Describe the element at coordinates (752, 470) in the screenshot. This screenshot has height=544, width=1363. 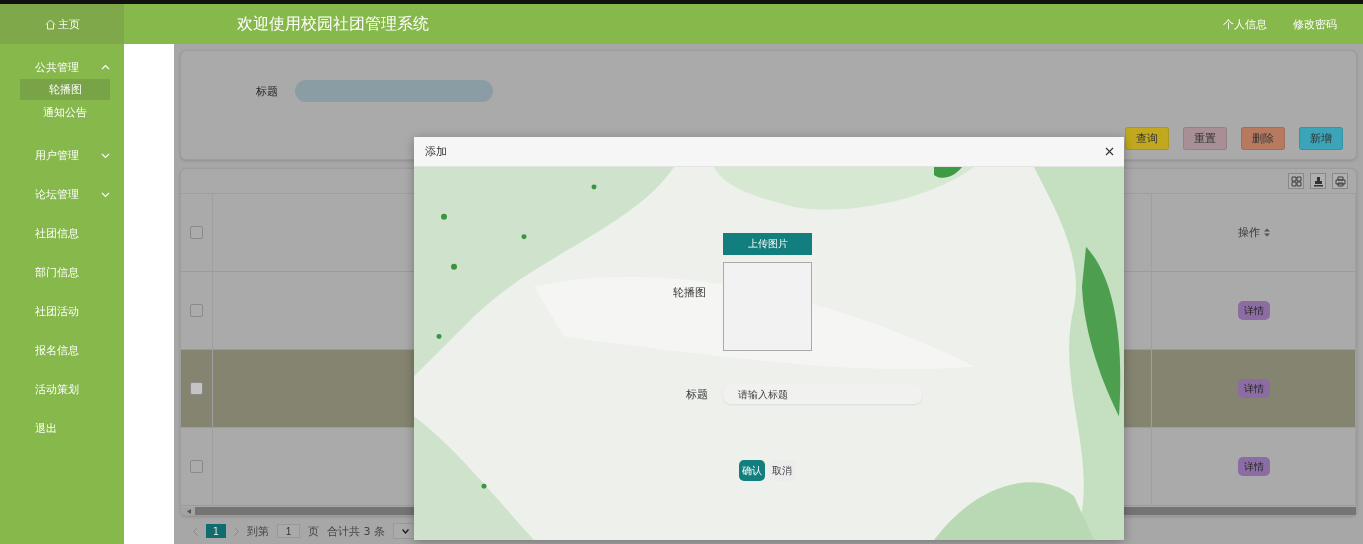
I see `confirm-button: 确认` at that location.